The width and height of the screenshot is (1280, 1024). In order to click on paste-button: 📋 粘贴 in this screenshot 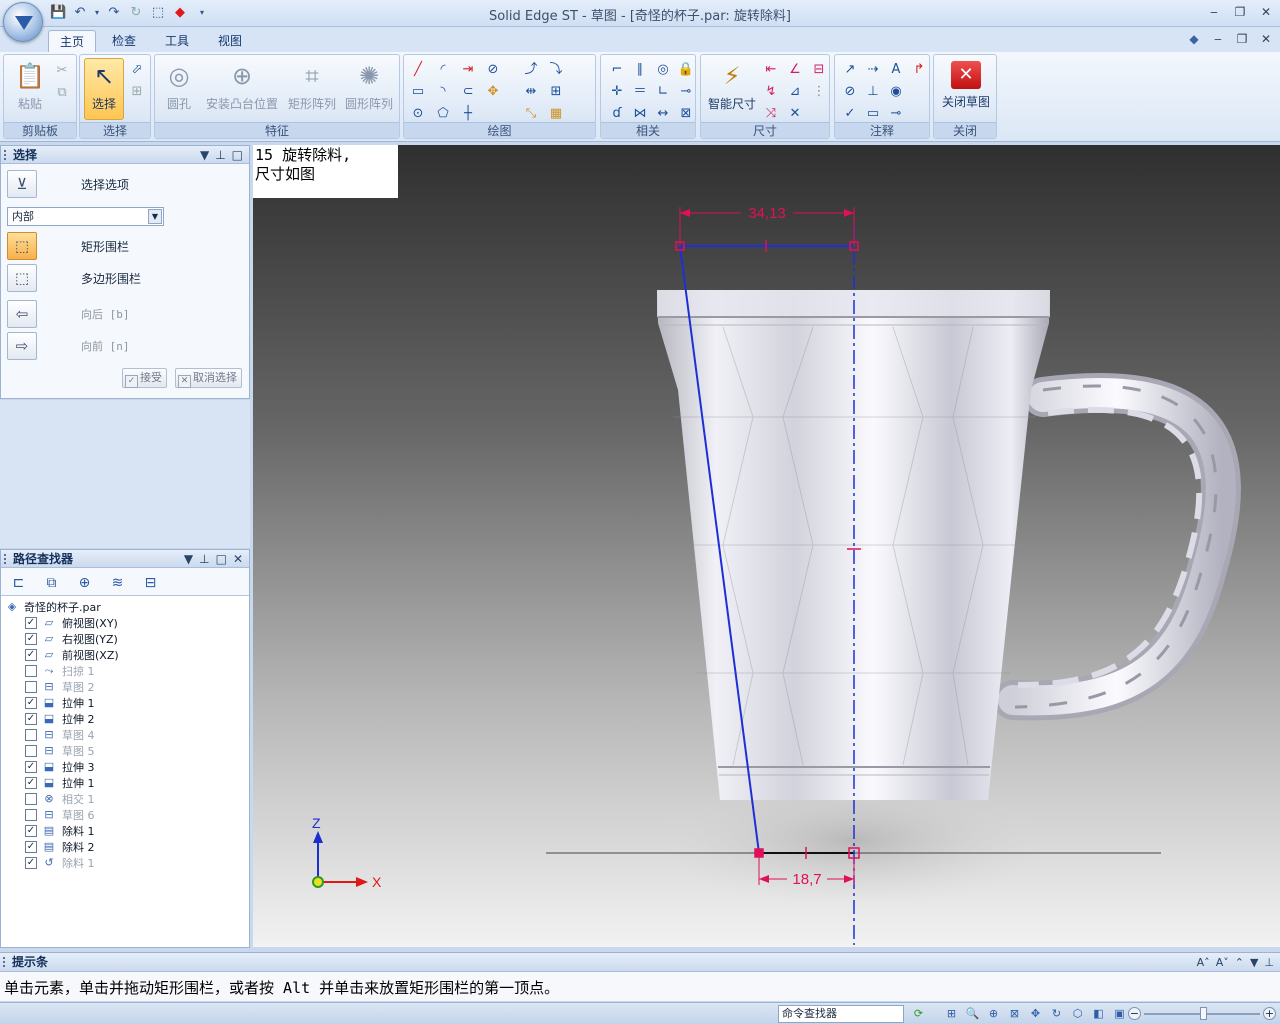, I will do `click(30, 90)`.